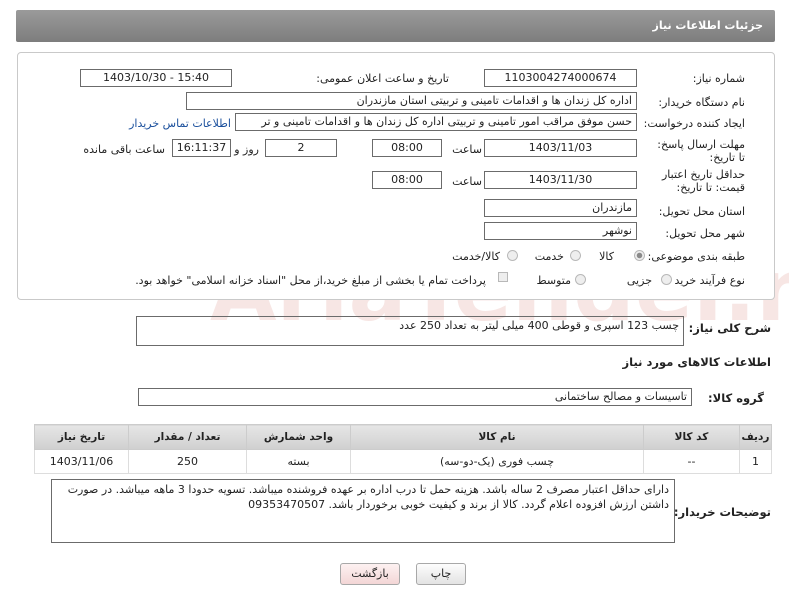 Image resolution: width=789 pixels, height=598 pixels. I want to click on response-time-field: 08:00, so click(407, 148).